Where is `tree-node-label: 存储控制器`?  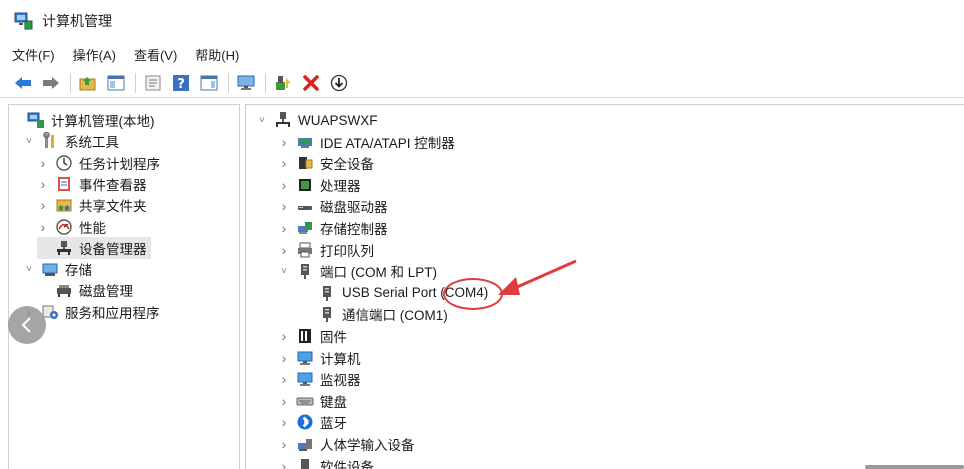 tree-node-label: 存储控制器 is located at coordinates (354, 229).